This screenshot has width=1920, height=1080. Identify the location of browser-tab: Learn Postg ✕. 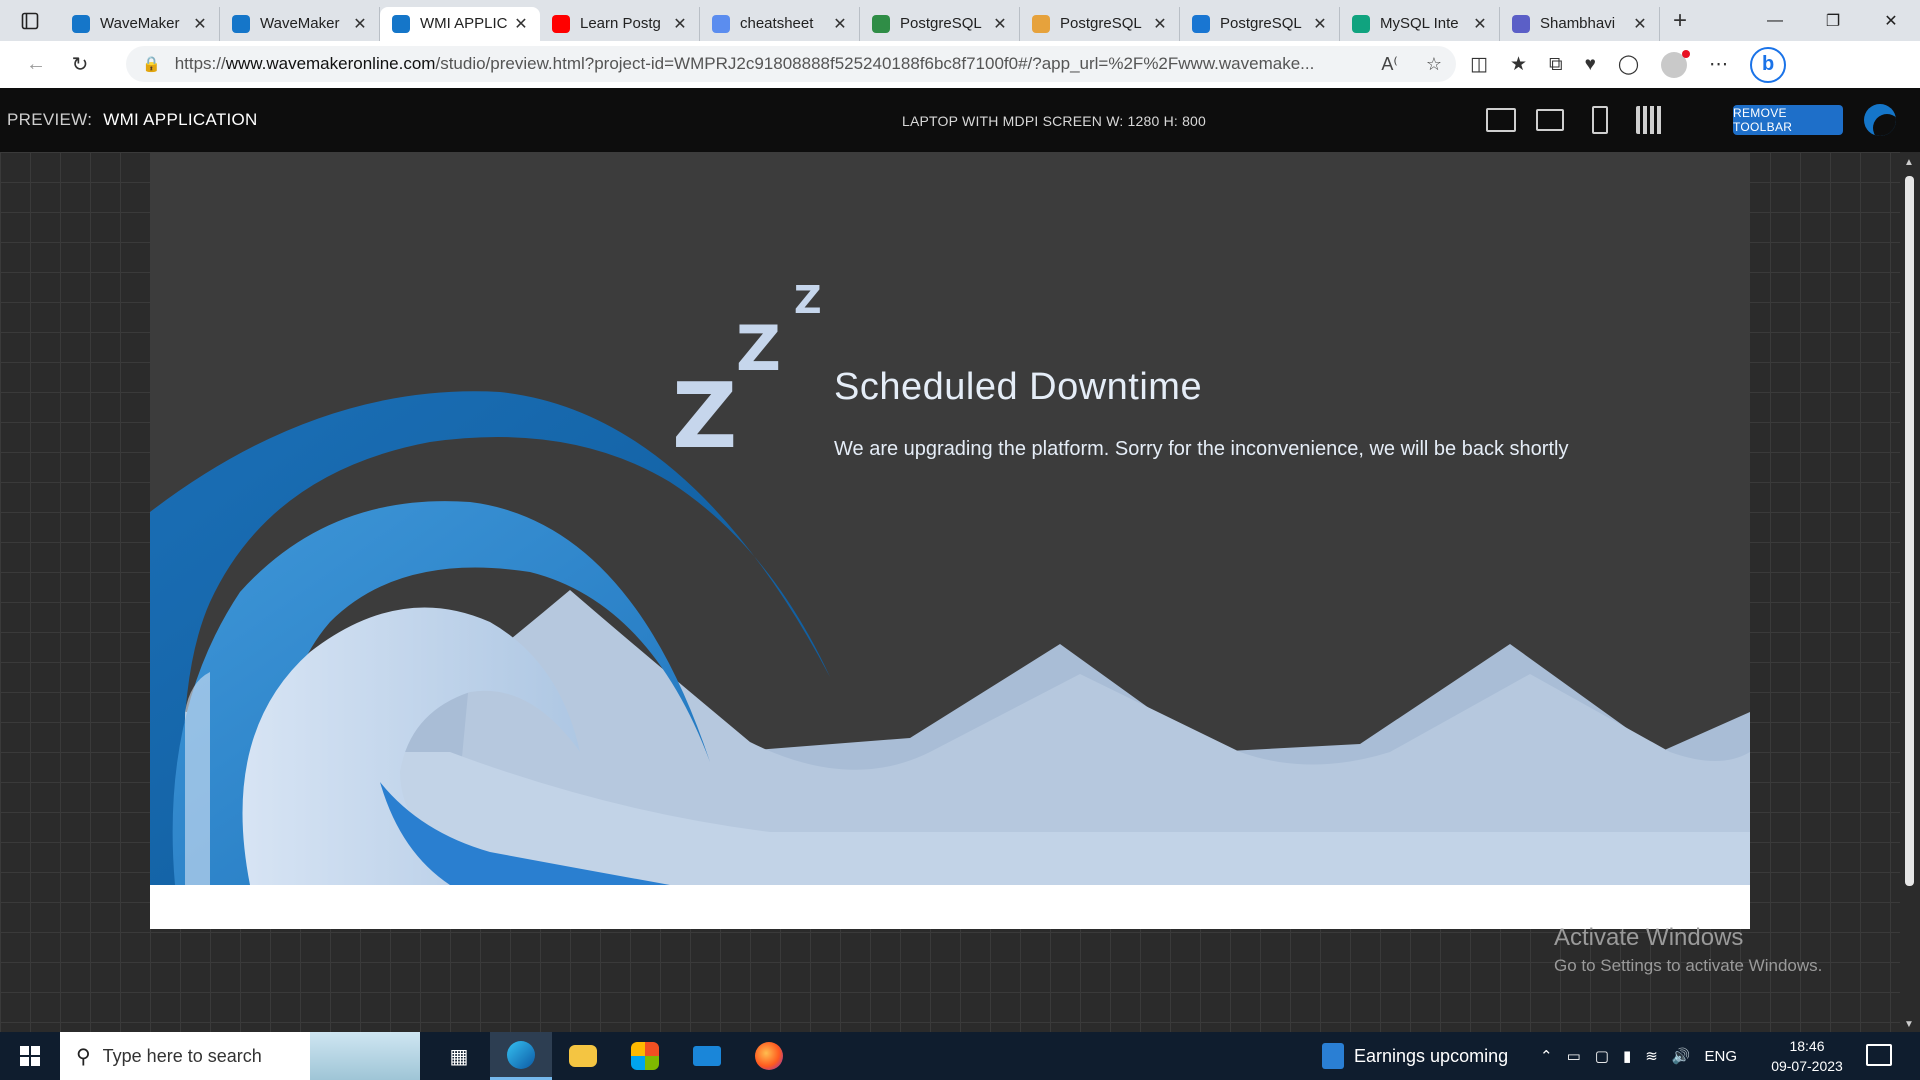
(620, 23).